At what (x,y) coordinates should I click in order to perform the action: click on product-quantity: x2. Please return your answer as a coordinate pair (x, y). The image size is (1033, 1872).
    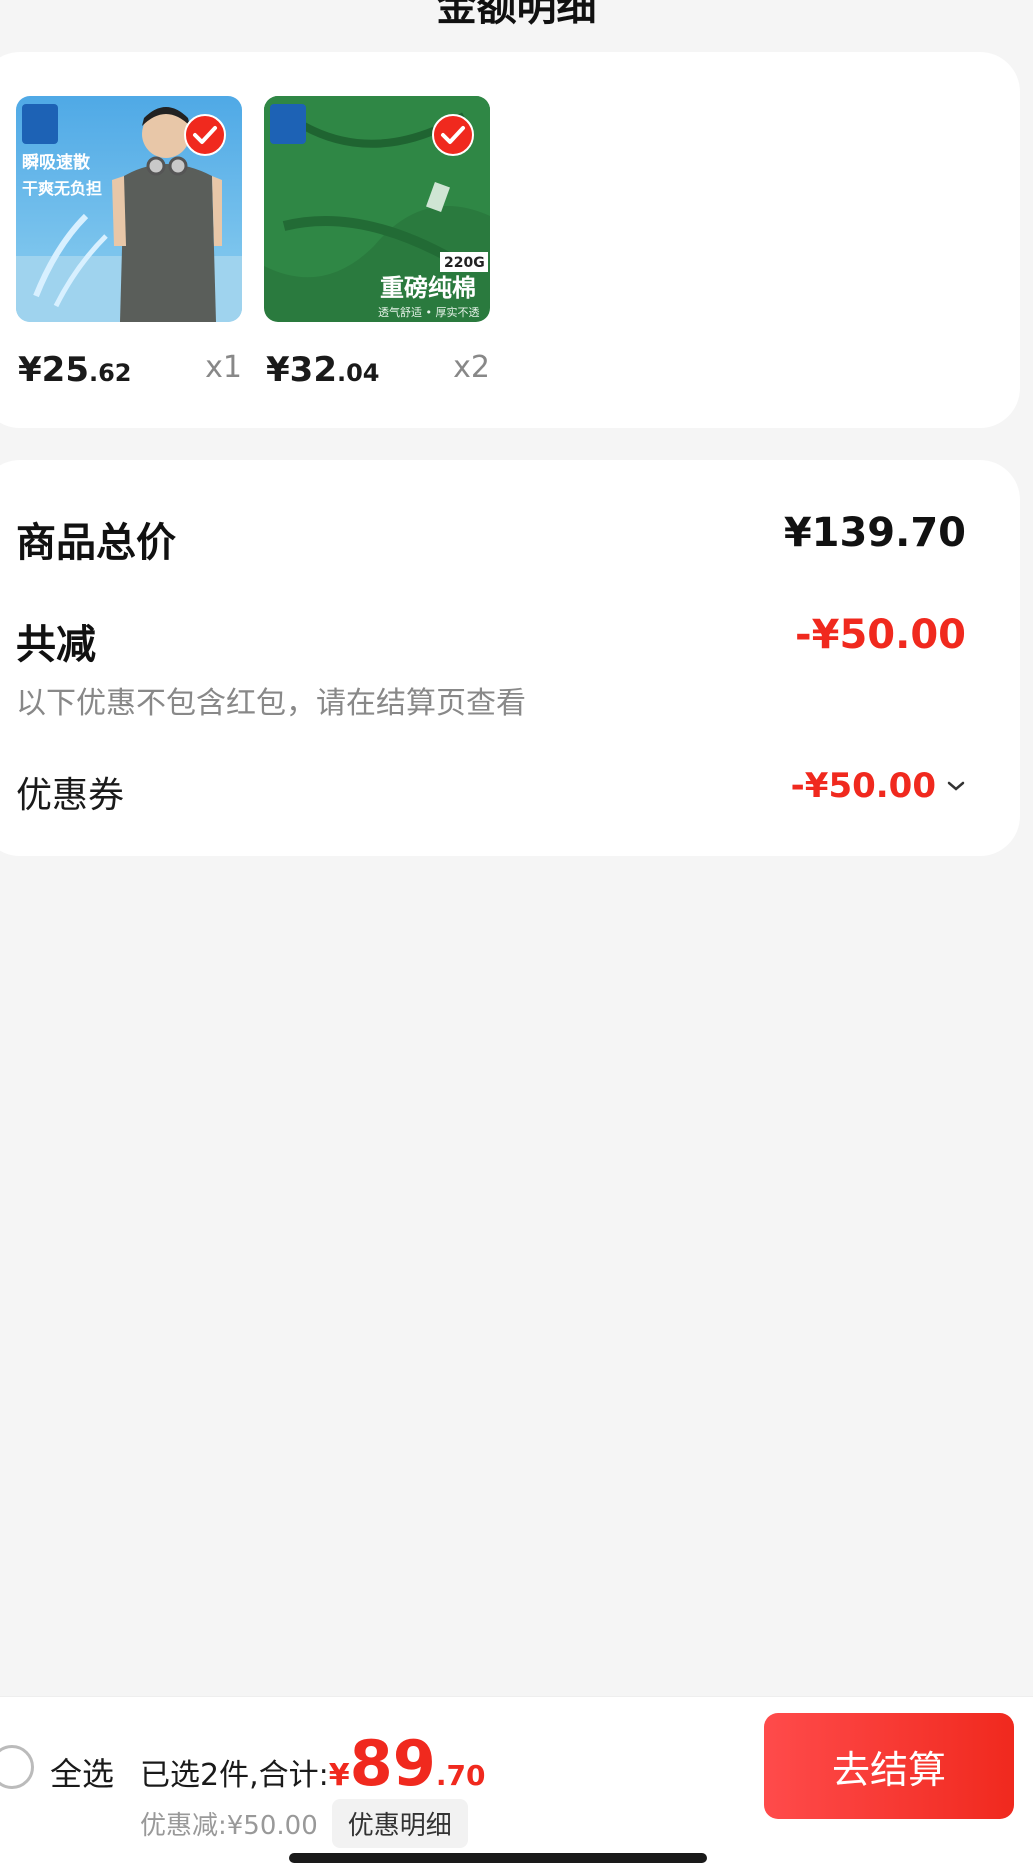
    Looking at the image, I should click on (471, 367).